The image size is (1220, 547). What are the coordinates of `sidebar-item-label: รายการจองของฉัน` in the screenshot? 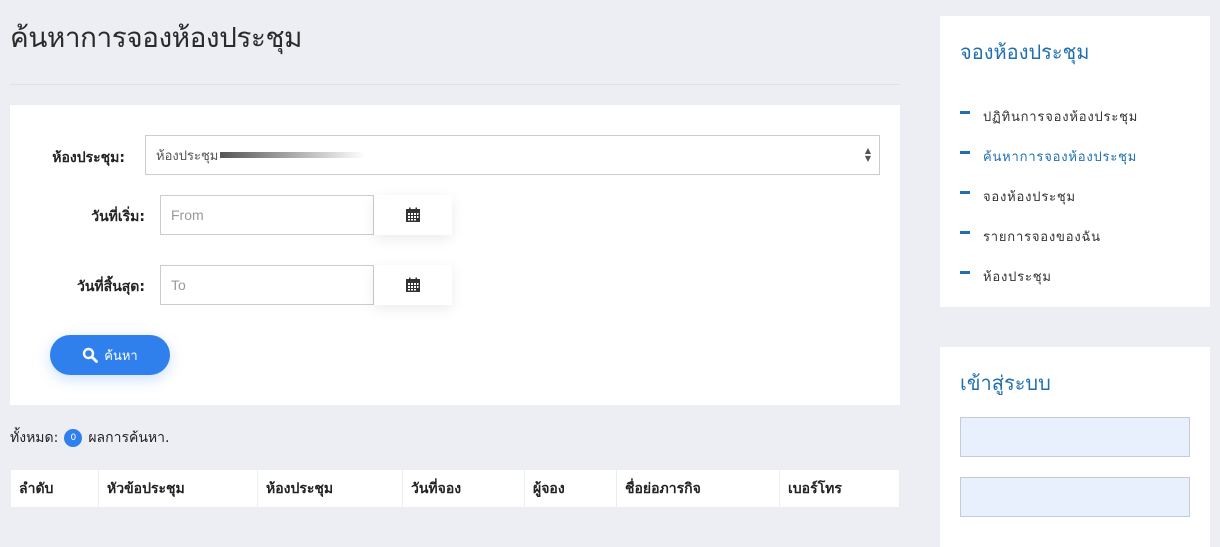 It's located at (1042, 237).